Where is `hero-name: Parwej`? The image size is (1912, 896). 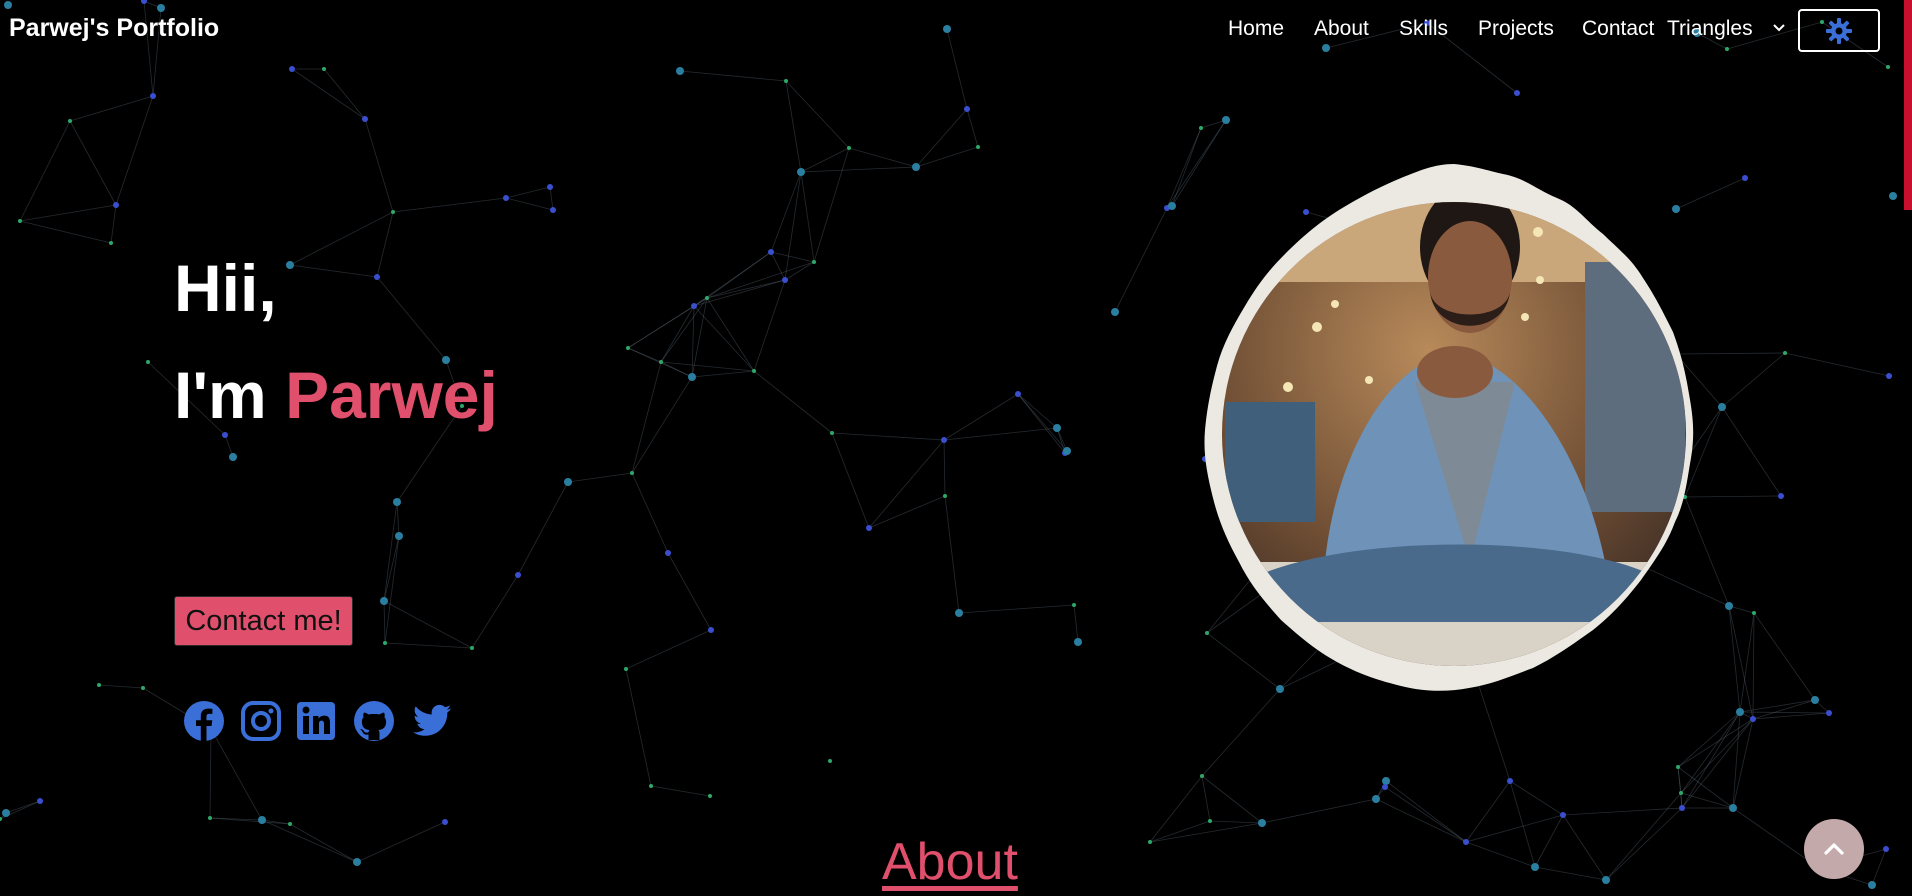
hero-name: Parwej is located at coordinates (391, 395).